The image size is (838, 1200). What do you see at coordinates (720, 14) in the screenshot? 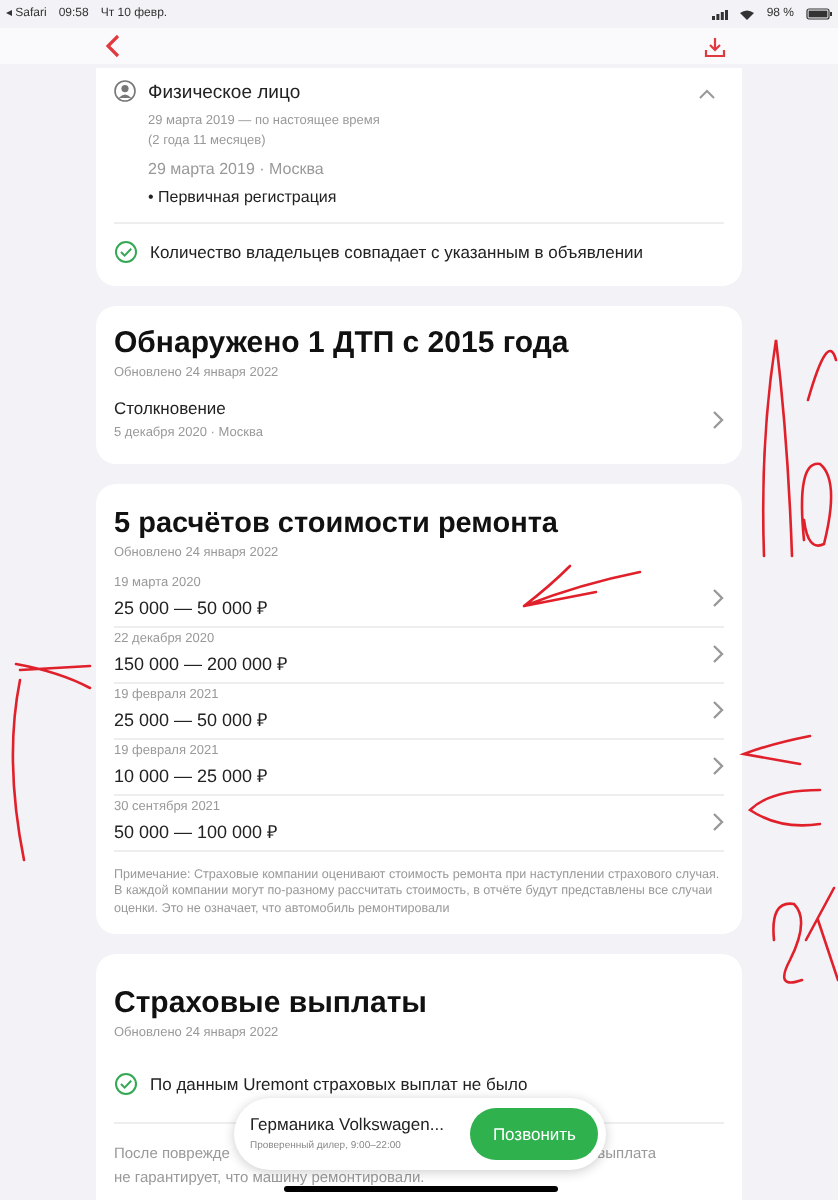
I see `signal-icon` at bounding box center [720, 14].